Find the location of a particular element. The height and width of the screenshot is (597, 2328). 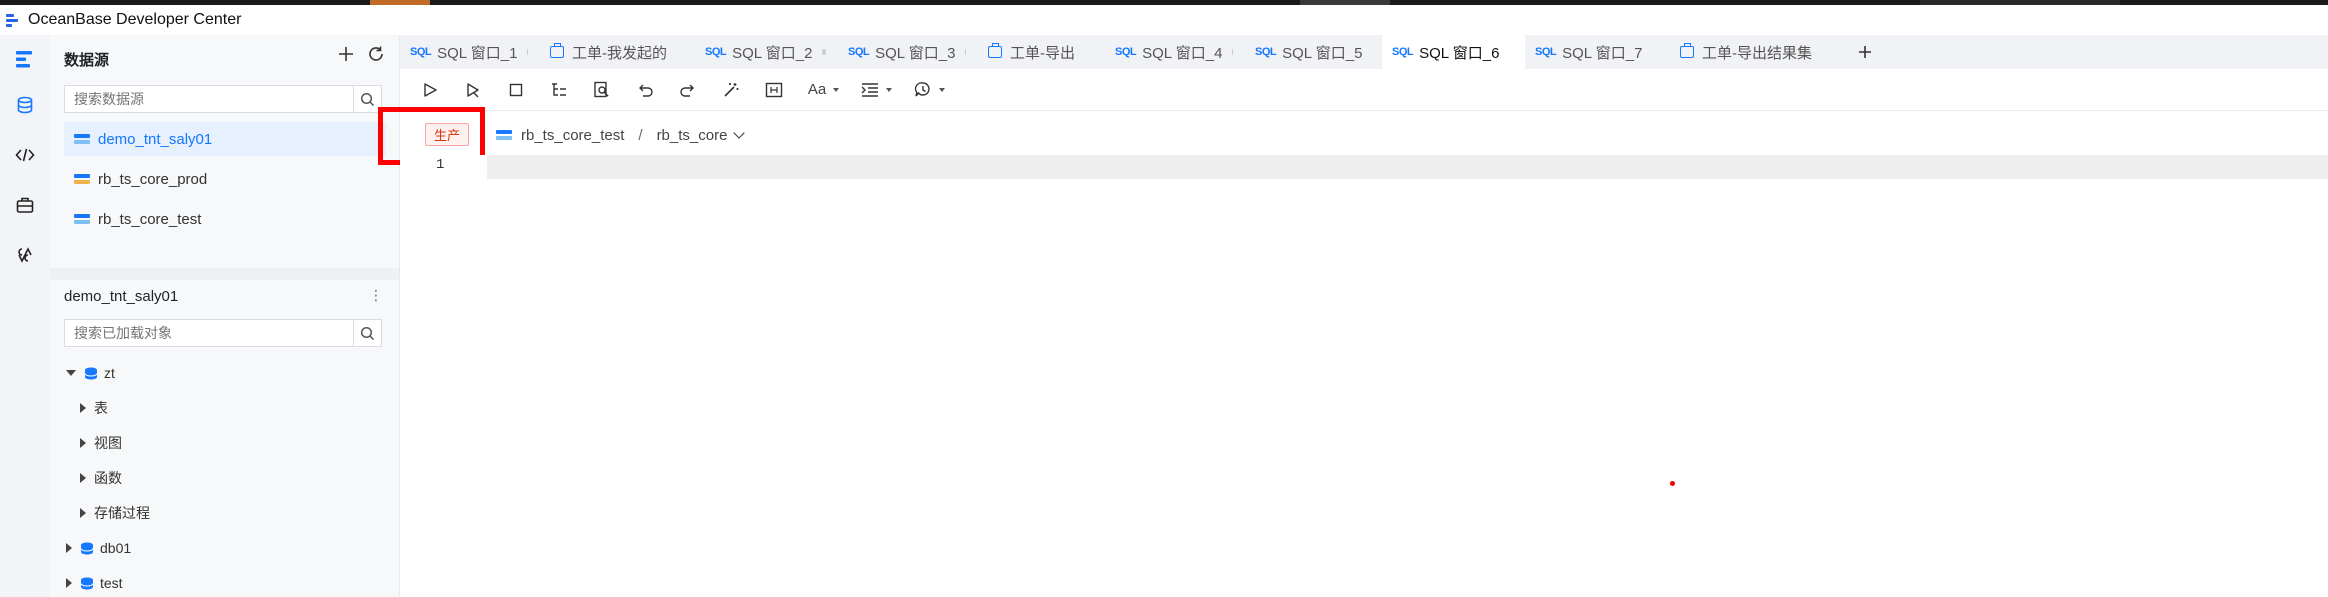

datasource-item: rb_ts_core_test is located at coordinates (225, 219).